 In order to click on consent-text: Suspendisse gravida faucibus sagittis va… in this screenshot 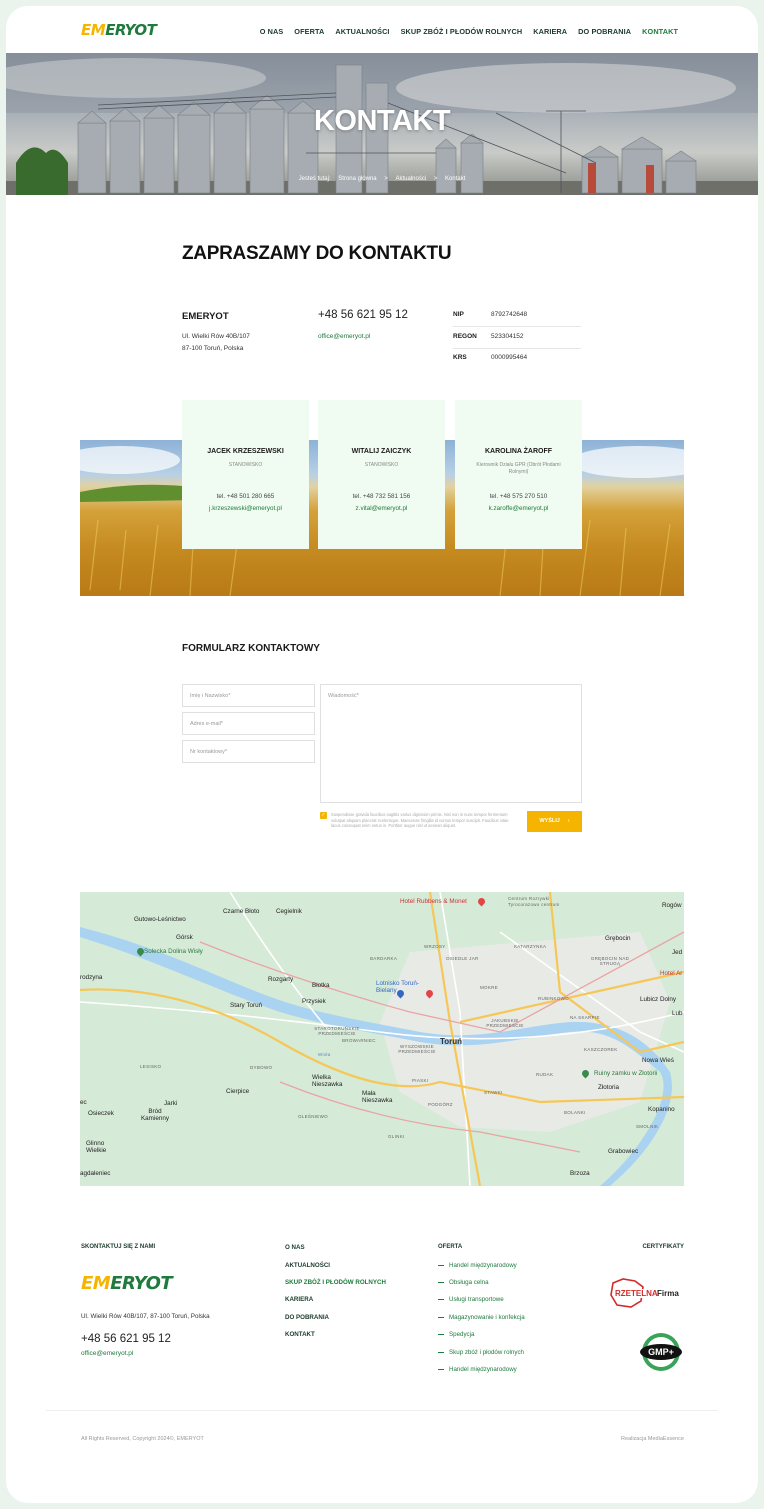, I will do `click(420, 820)`.